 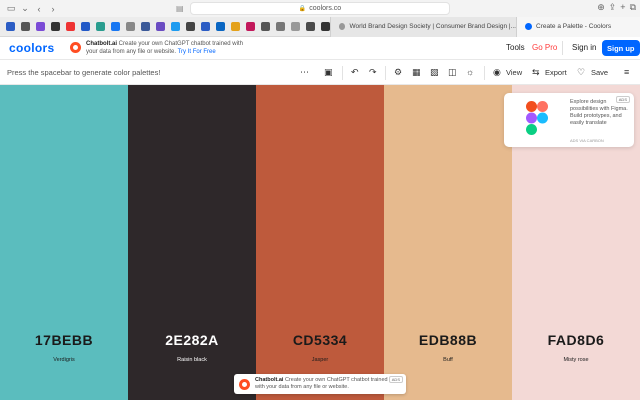 I want to click on address-bar: 🔒 coolors.co, so click(x=320, y=8).